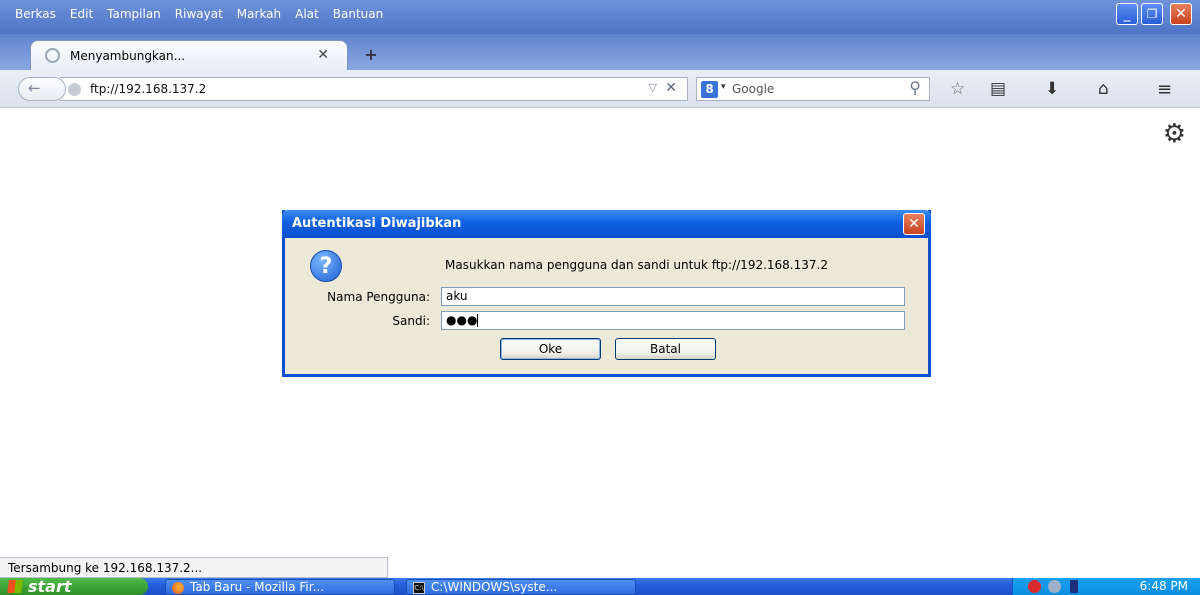 The width and height of the screenshot is (1200, 595). I want to click on security-shield-icon, so click(1034, 586).